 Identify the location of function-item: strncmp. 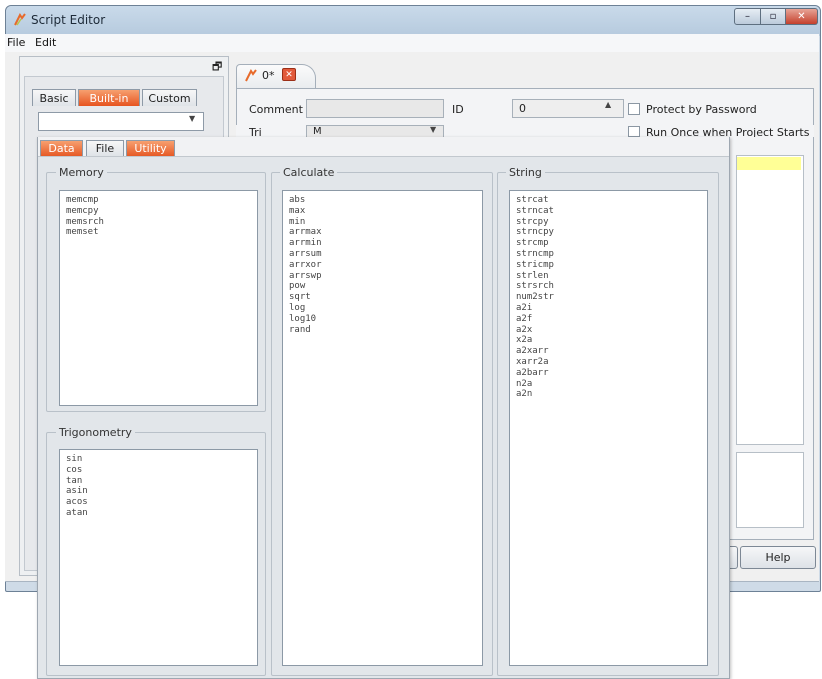
(611, 254).